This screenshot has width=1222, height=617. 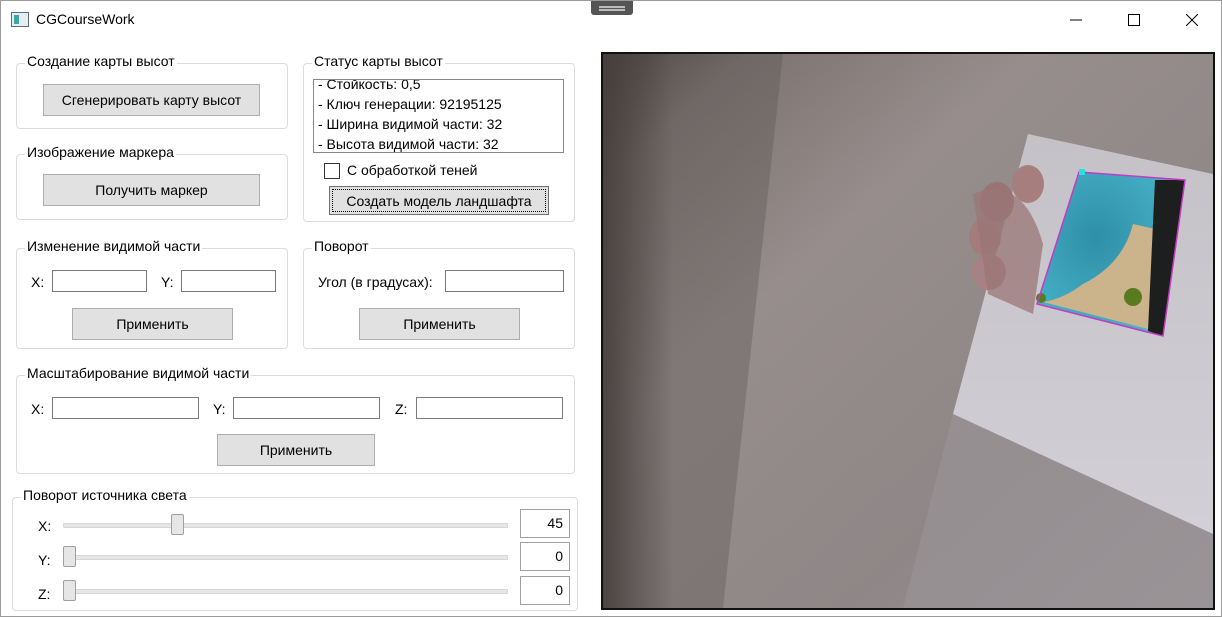 What do you see at coordinates (378, 61) in the screenshot?
I see `group-title: Статус карты высот` at bounding box center [378, 61].